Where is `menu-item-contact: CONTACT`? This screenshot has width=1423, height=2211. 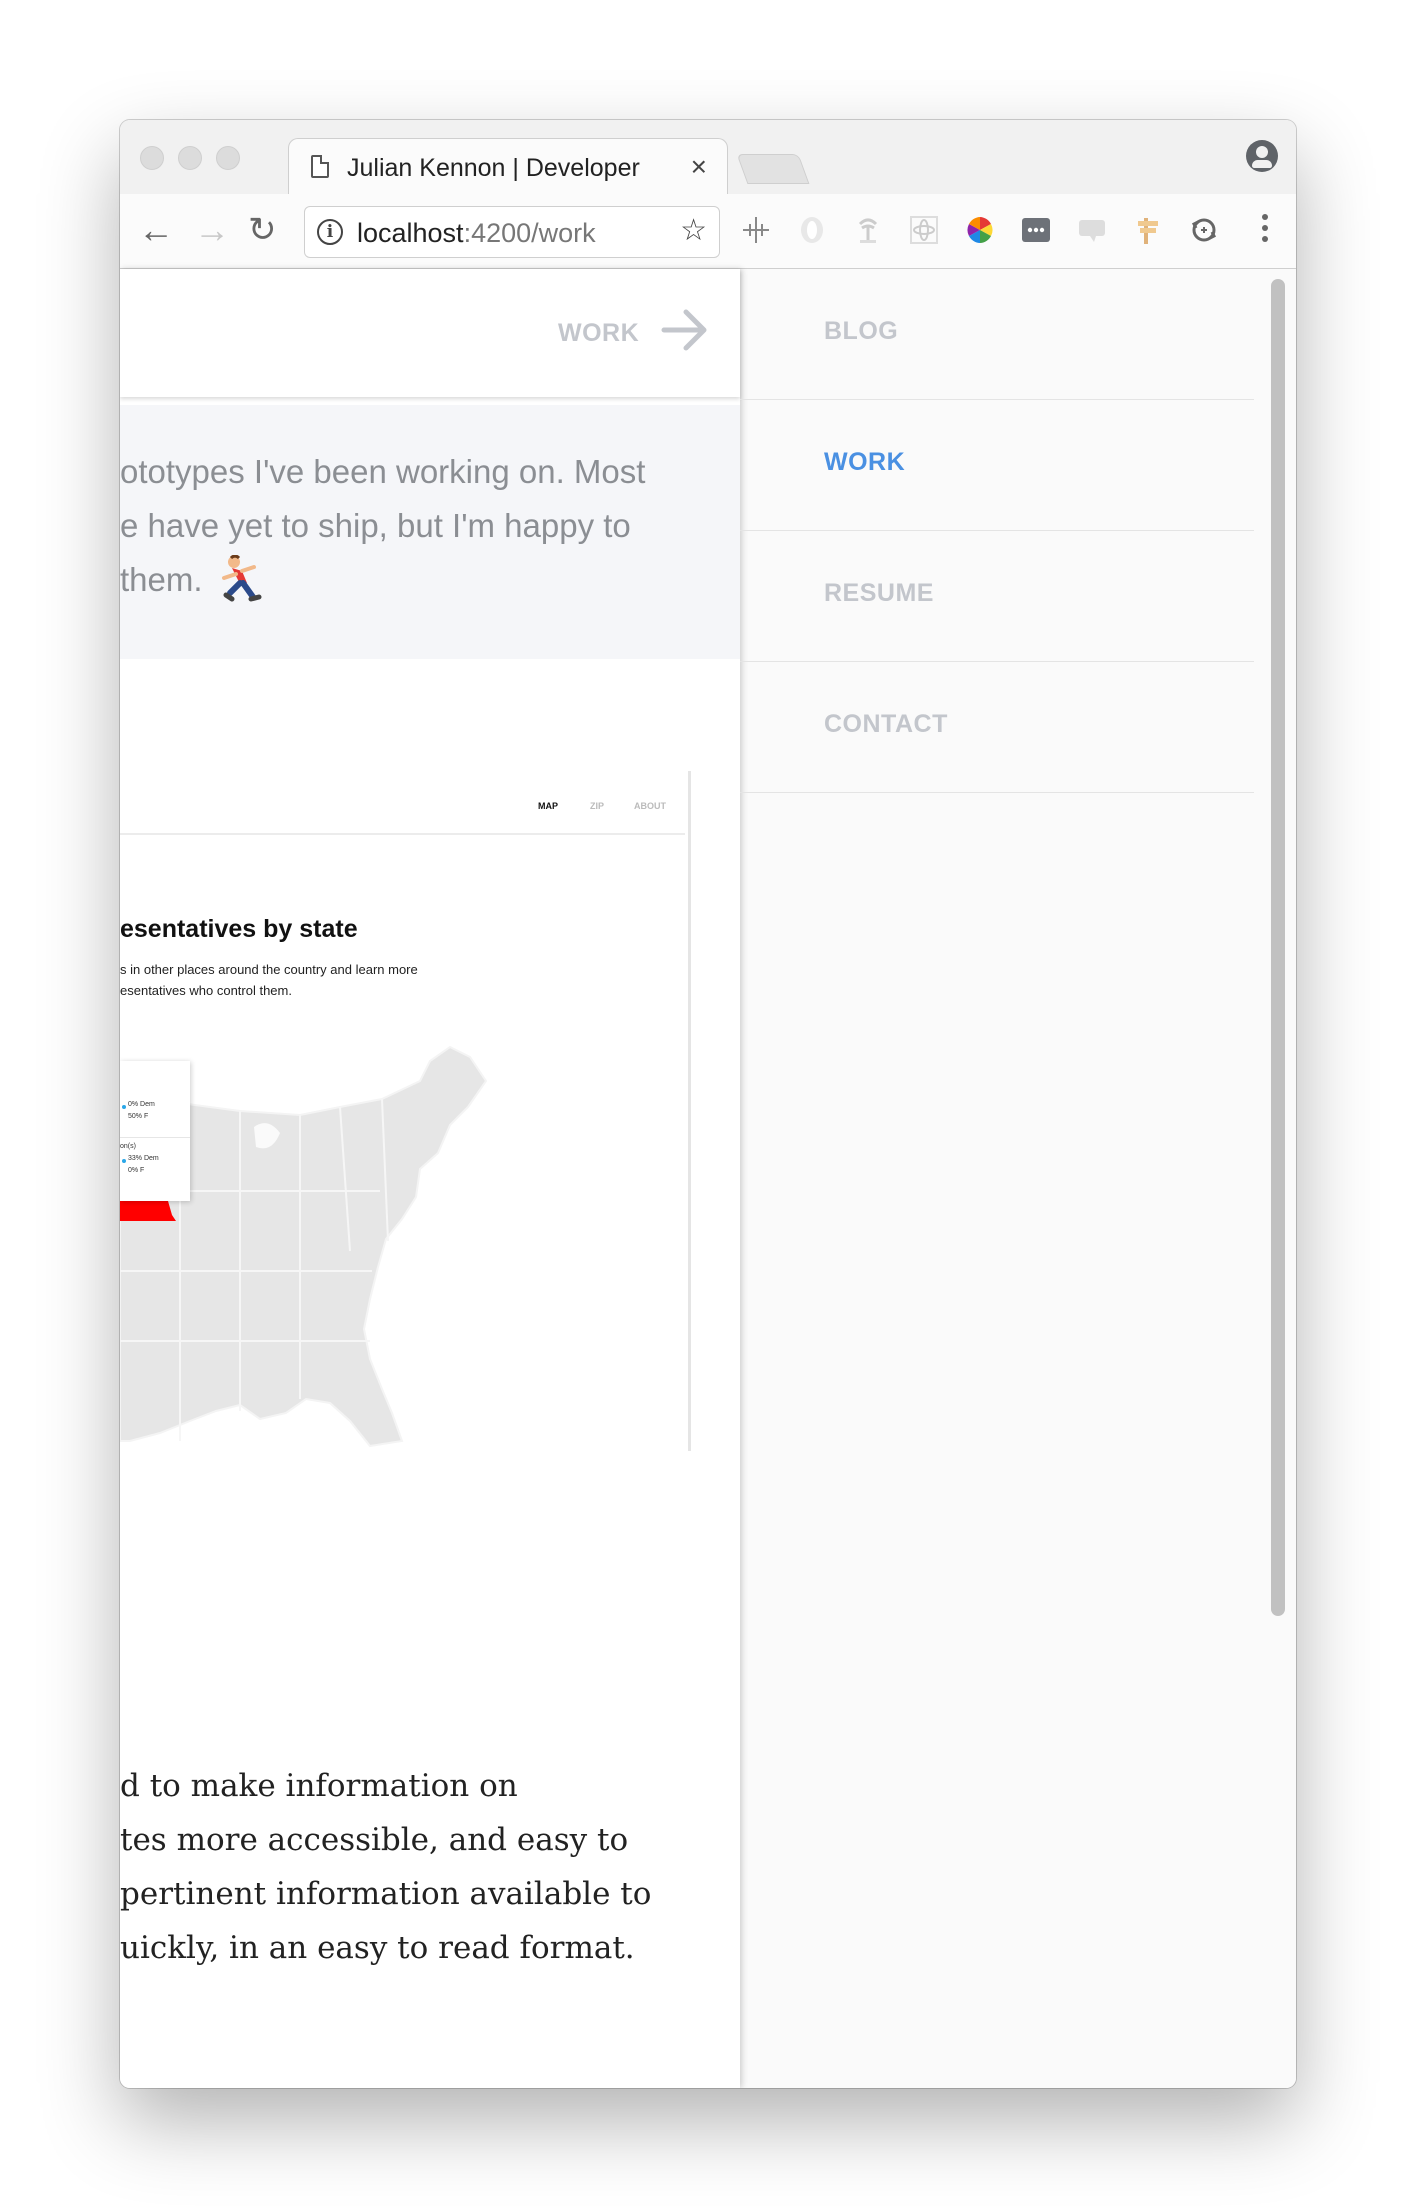 menu-item-contact: CONTACT is located at coordinates (997, 727).